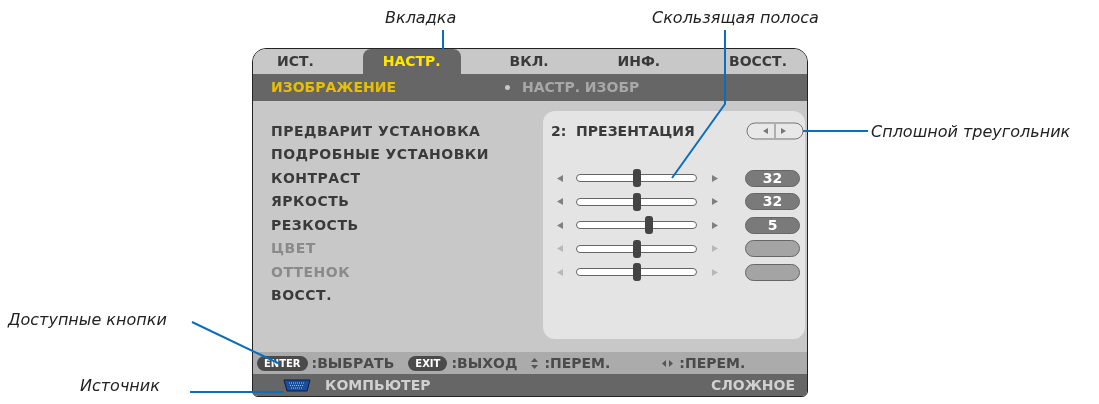 The height and width of the screenshot is (404, 1099). What do you see at coordinates (310, 202) in the screenshot?
I see `menu-item: ЯРКОСТЬ` at bounding box center [310, 202].